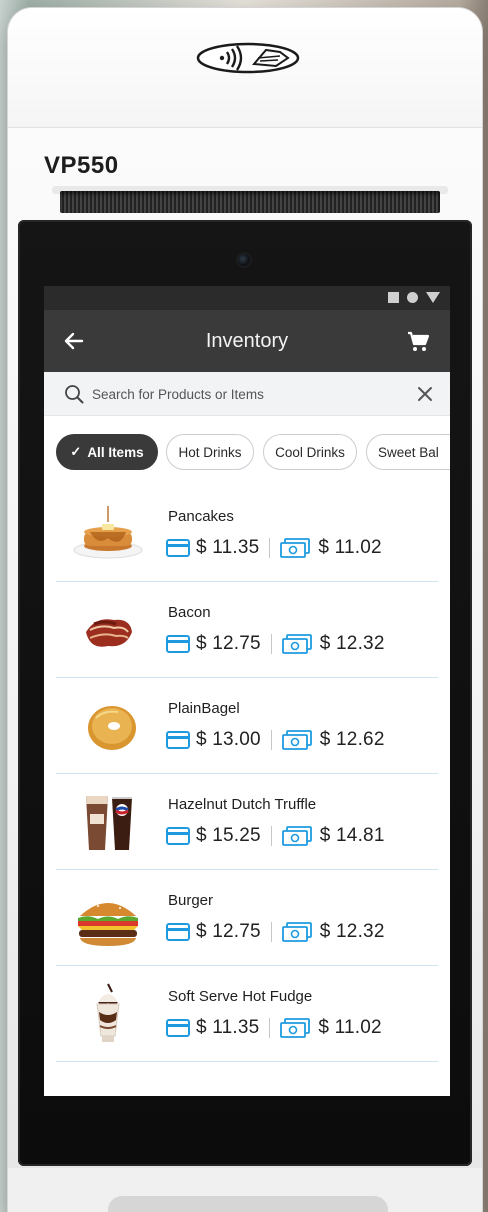 This screenshot has height=1212, width=488. I want to click on chip-label: Hot Drinks, so click(210, 452).